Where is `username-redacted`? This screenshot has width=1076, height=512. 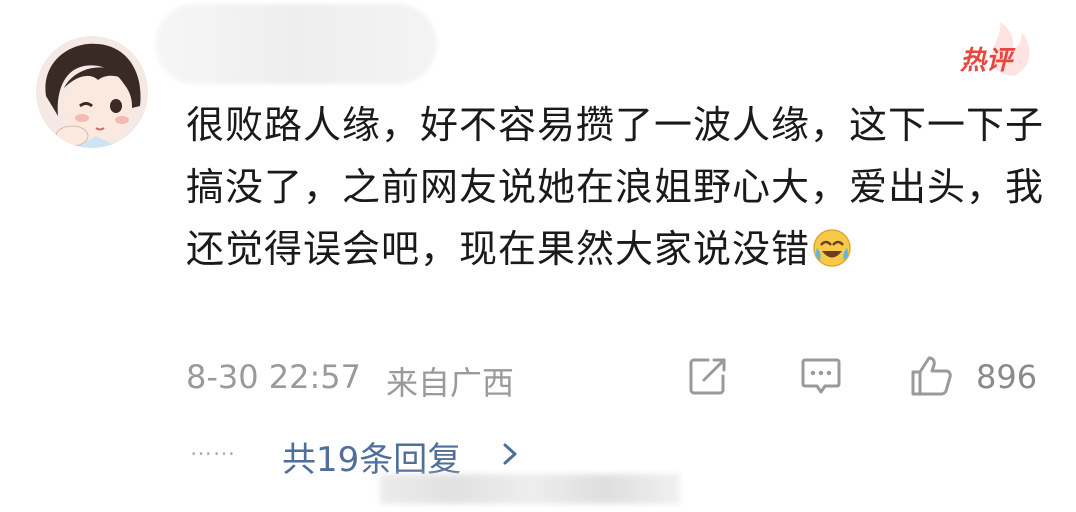 username-redacted is located at coordinates (296, 44).